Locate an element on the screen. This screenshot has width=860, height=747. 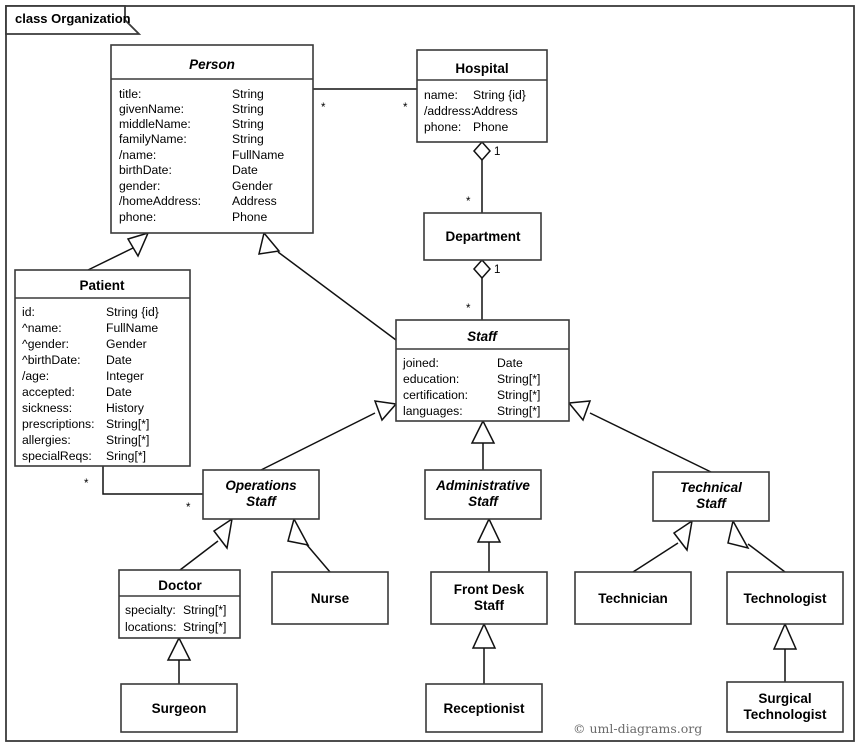
class-box-front-desk-staff: Front Desk Staff is located at coordinates (489, 598).